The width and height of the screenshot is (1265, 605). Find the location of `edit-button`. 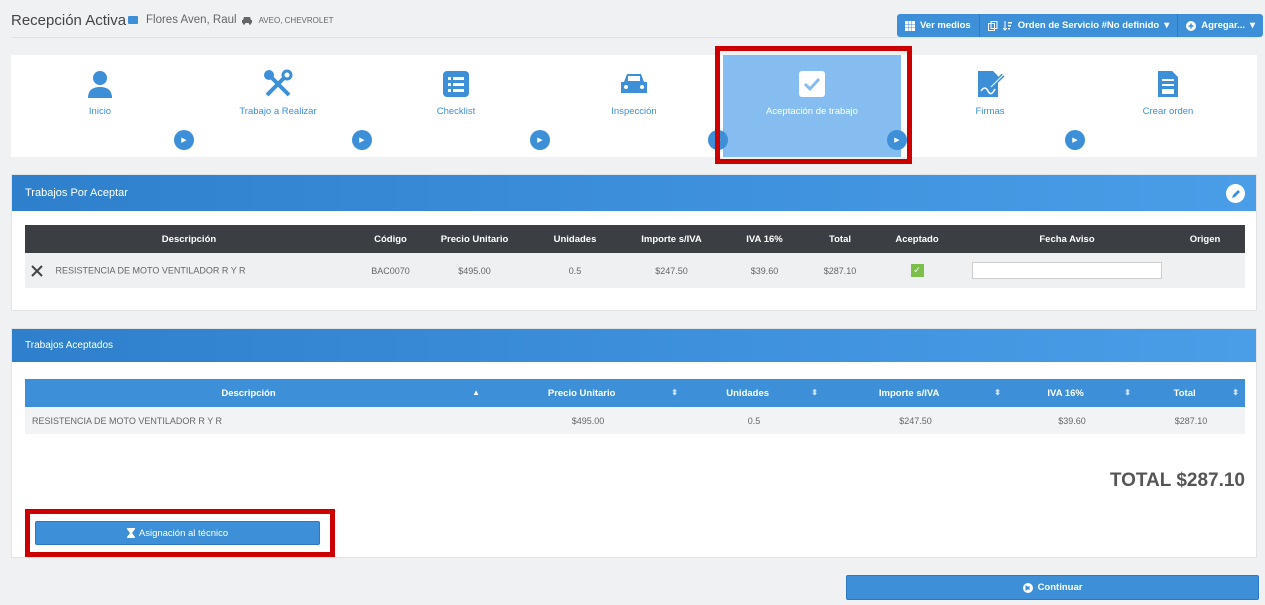

edit-button is located at coordinates (1235, 193).